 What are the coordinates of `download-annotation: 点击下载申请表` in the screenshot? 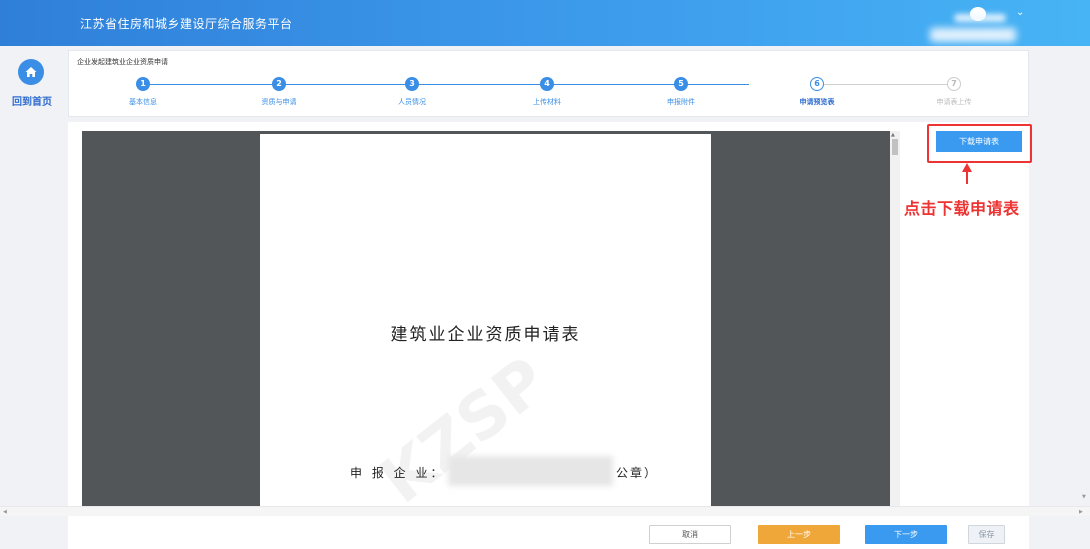 It's located at (962, 208).